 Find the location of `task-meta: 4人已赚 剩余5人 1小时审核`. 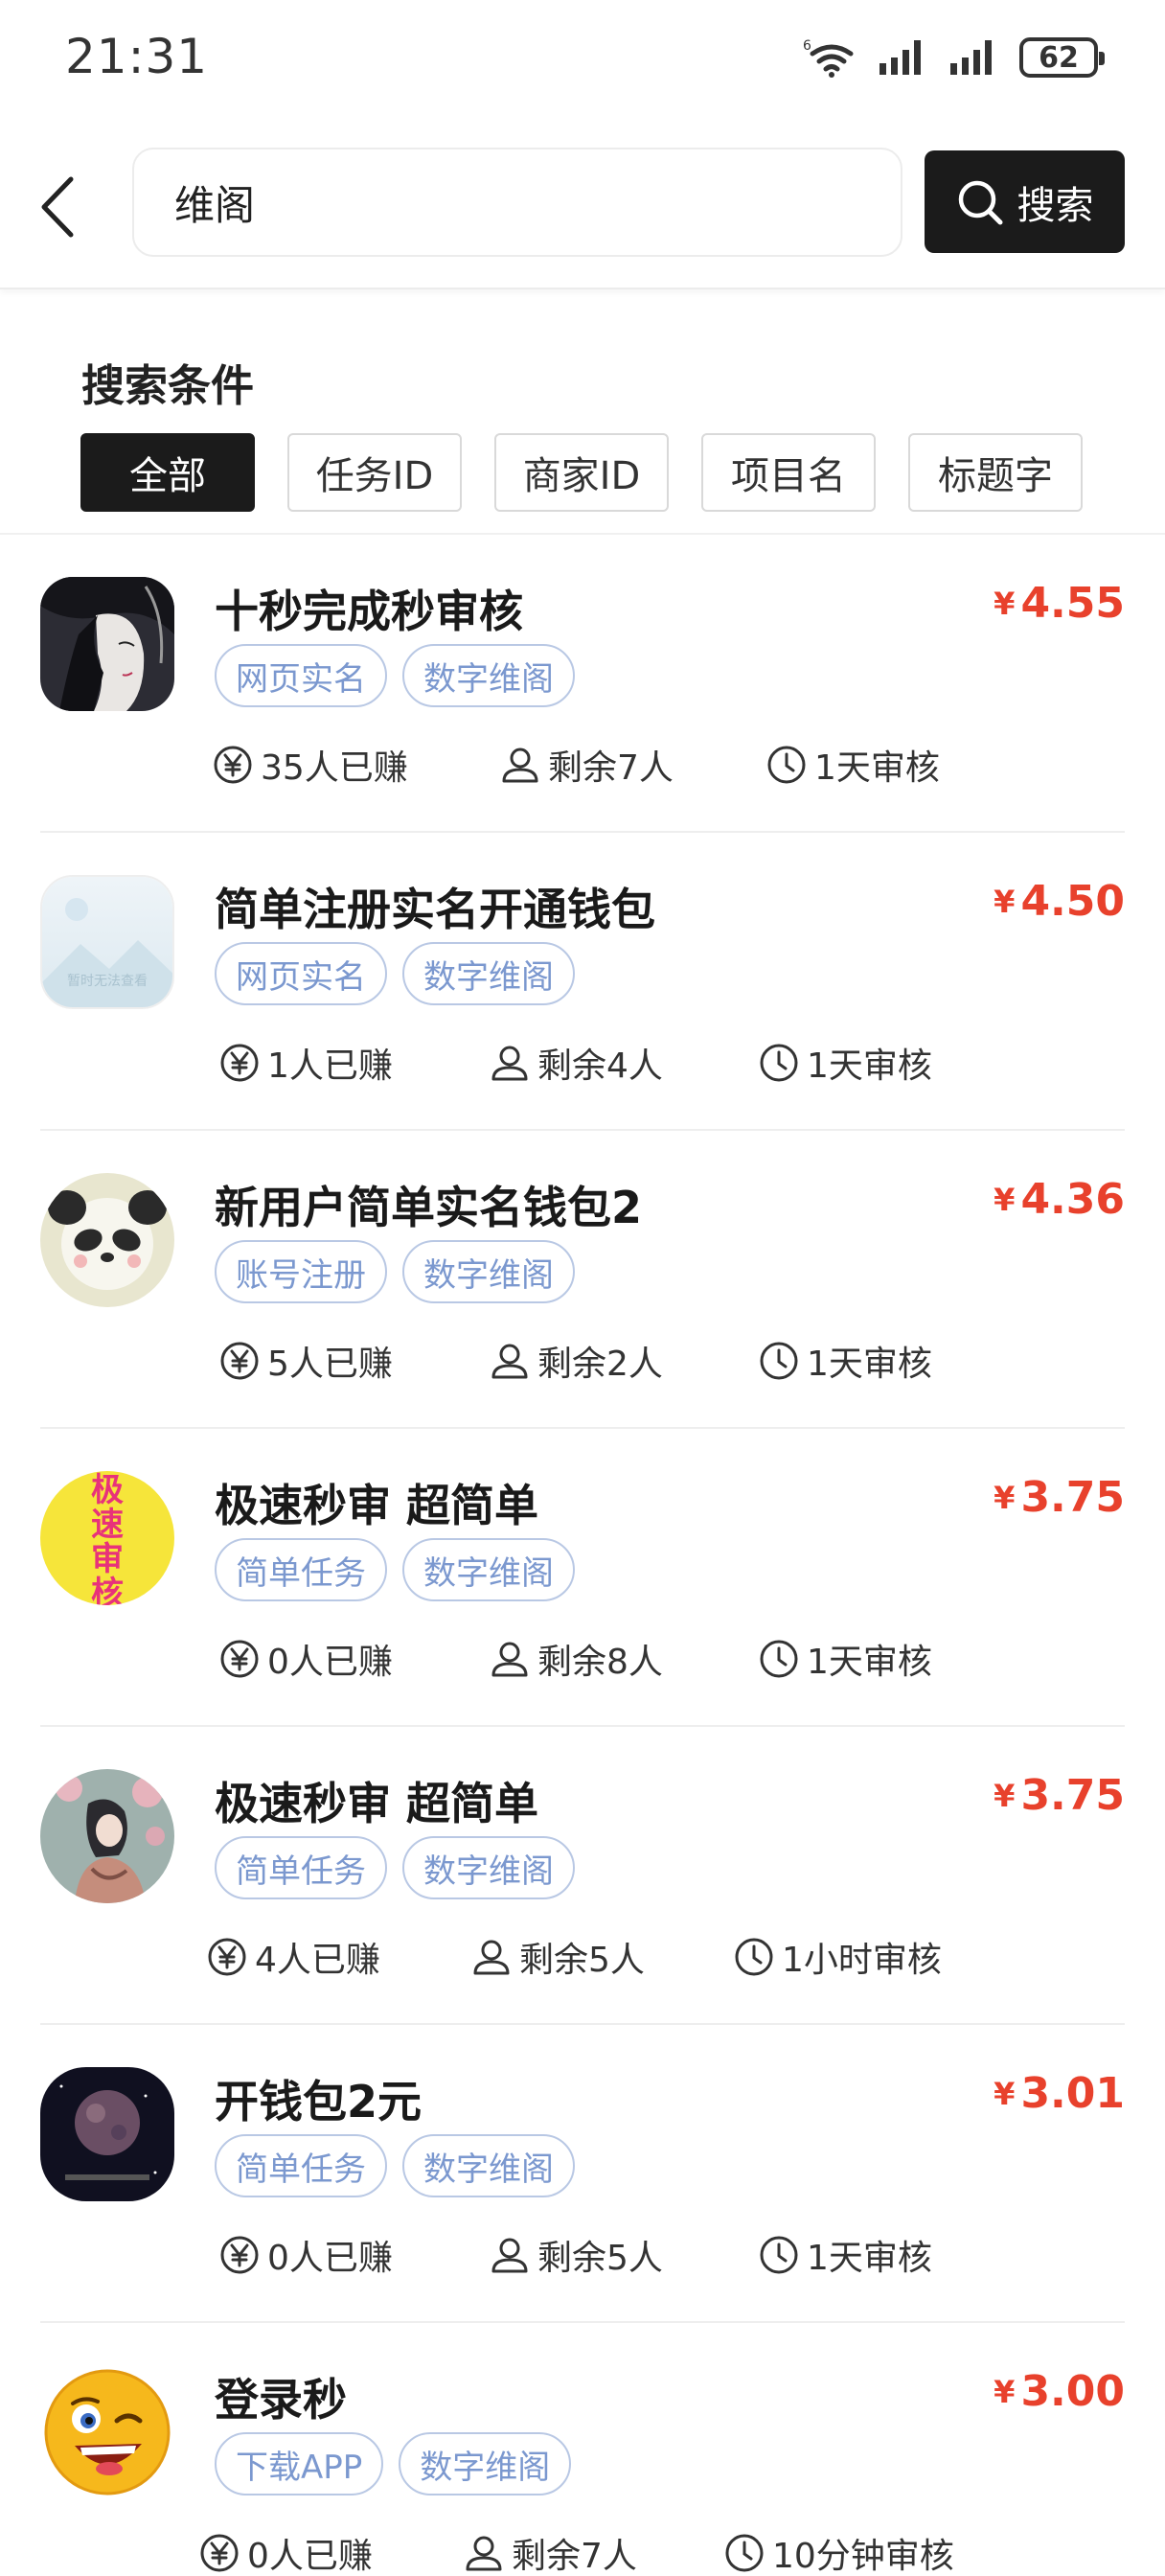

task-meta: 4人已赚 剩余5人 1小时审核 is located at coordinates (582, 1958).